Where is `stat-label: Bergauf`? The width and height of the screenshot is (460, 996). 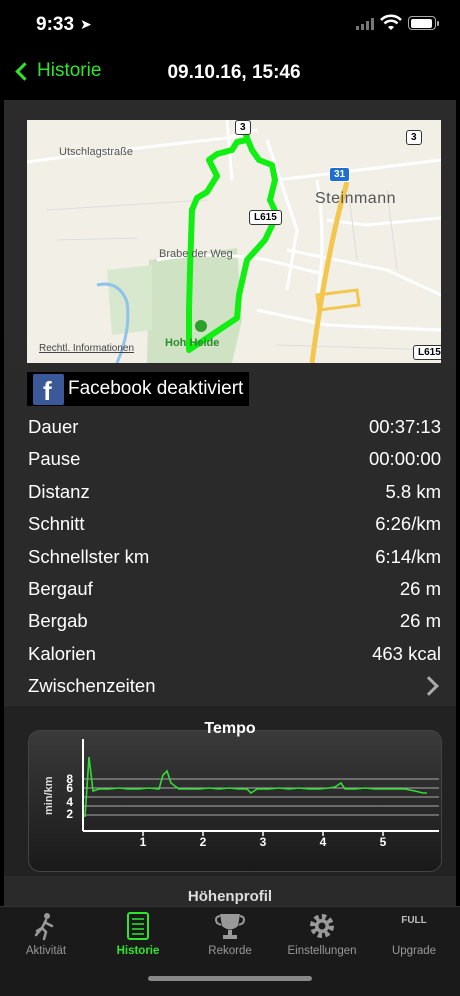
stat-label: Bergauf is located at coordinates (60, 588).